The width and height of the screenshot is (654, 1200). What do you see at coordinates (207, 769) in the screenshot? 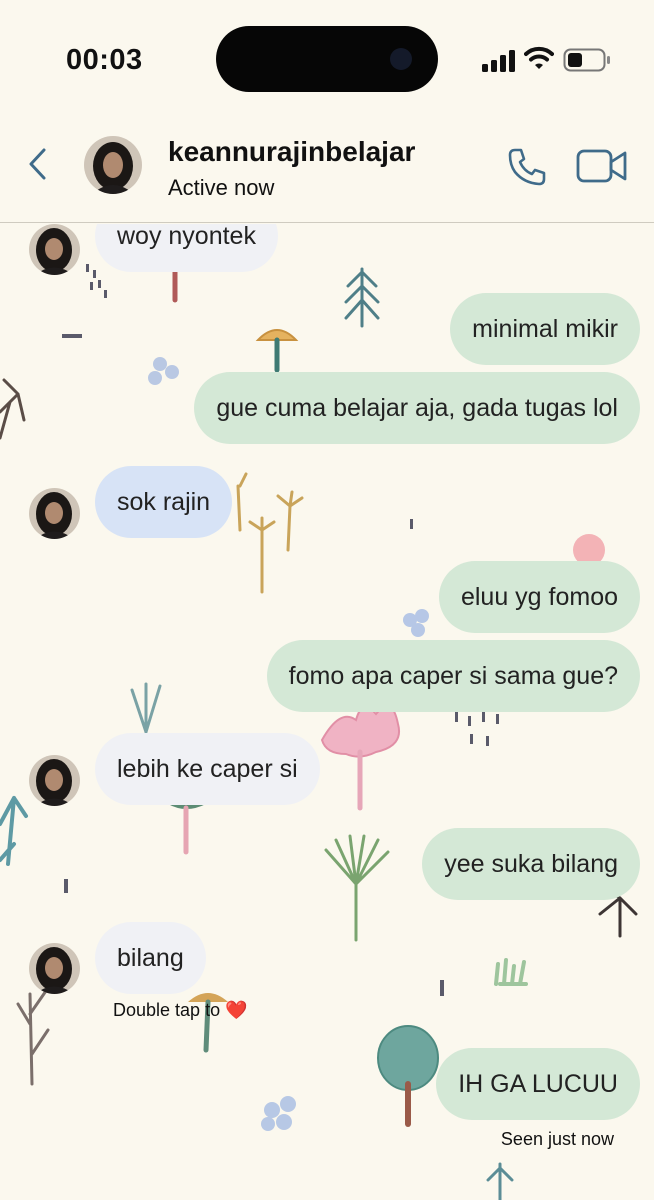
I see `message-bubble: lebih ke caper si` at bounding box center [207, 769].